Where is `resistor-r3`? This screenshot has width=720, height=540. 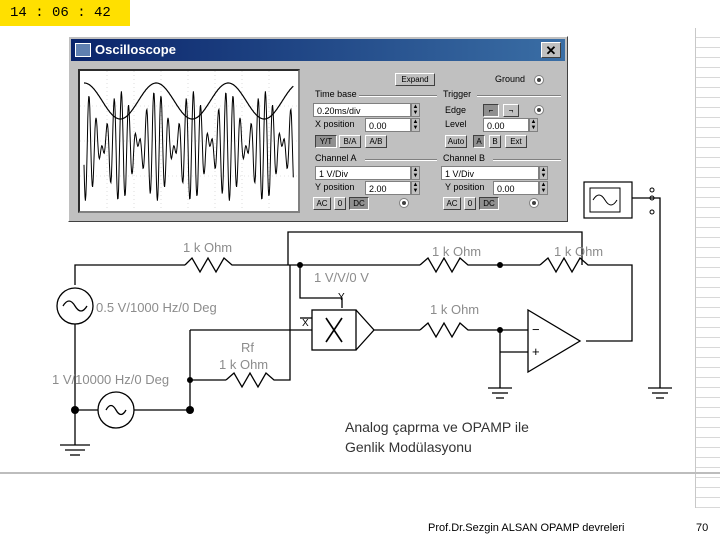
resistor-r3 is located at coordinates (586, 299).